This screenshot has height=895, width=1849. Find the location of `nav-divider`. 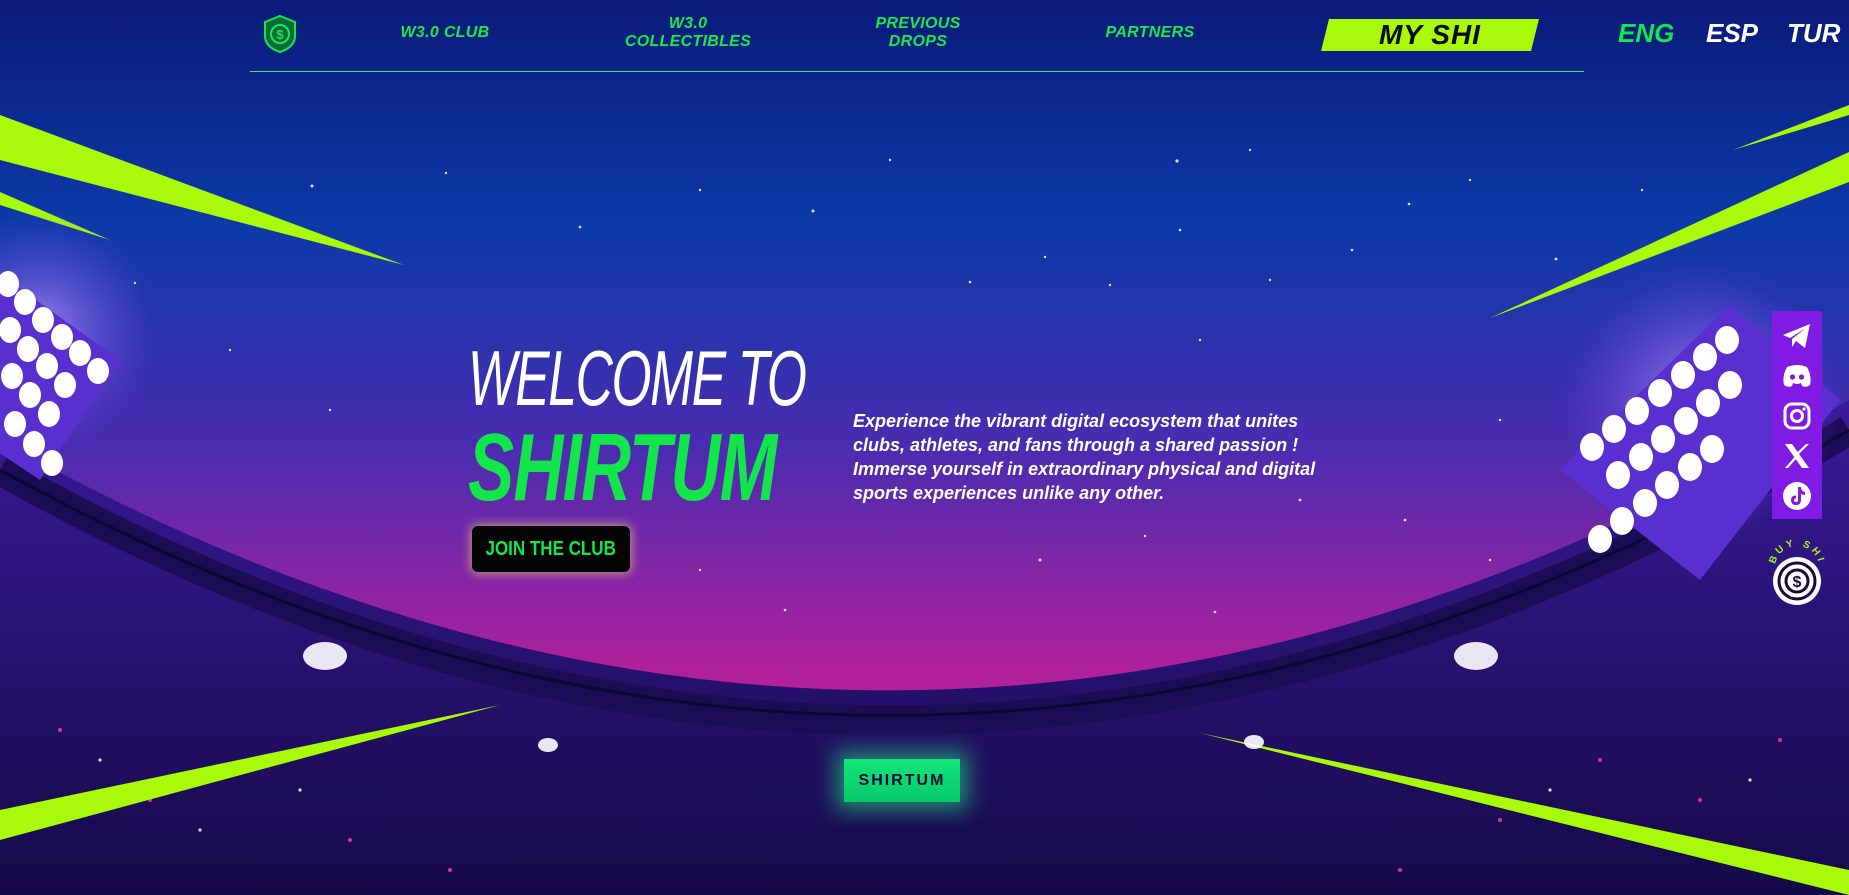

nav-divider is located at coordinates (917, 71).